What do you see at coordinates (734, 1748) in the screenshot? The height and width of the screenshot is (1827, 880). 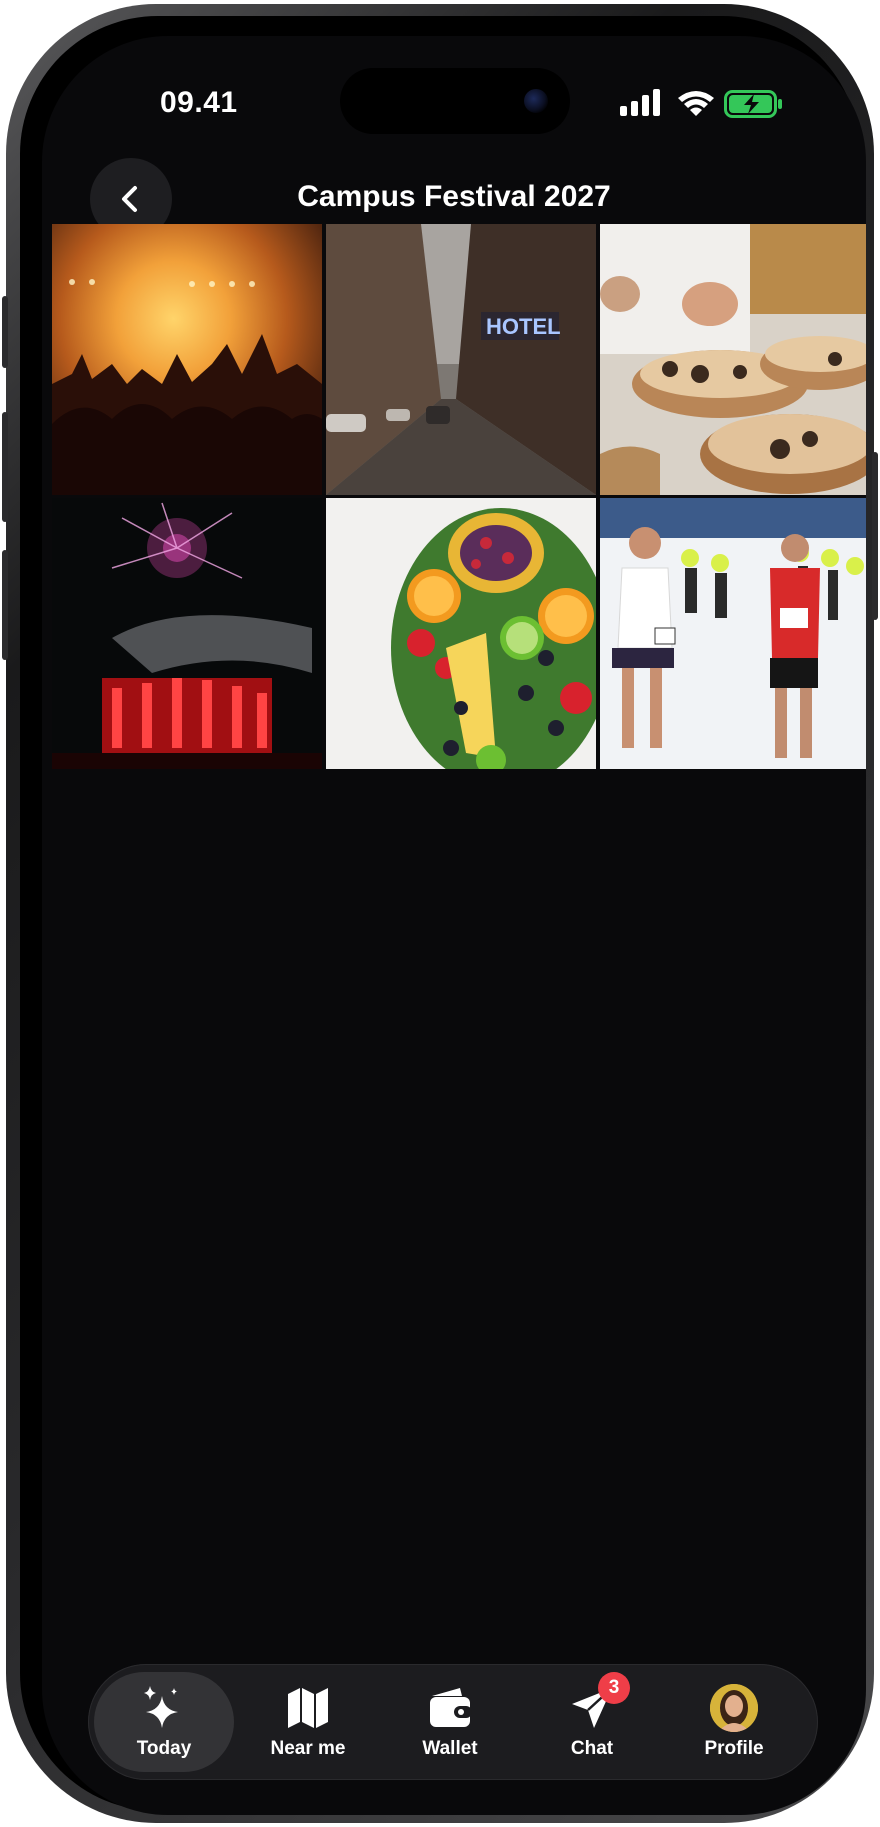 I see `tab-profile-label: Profile` at bounding box center [734, 1748].